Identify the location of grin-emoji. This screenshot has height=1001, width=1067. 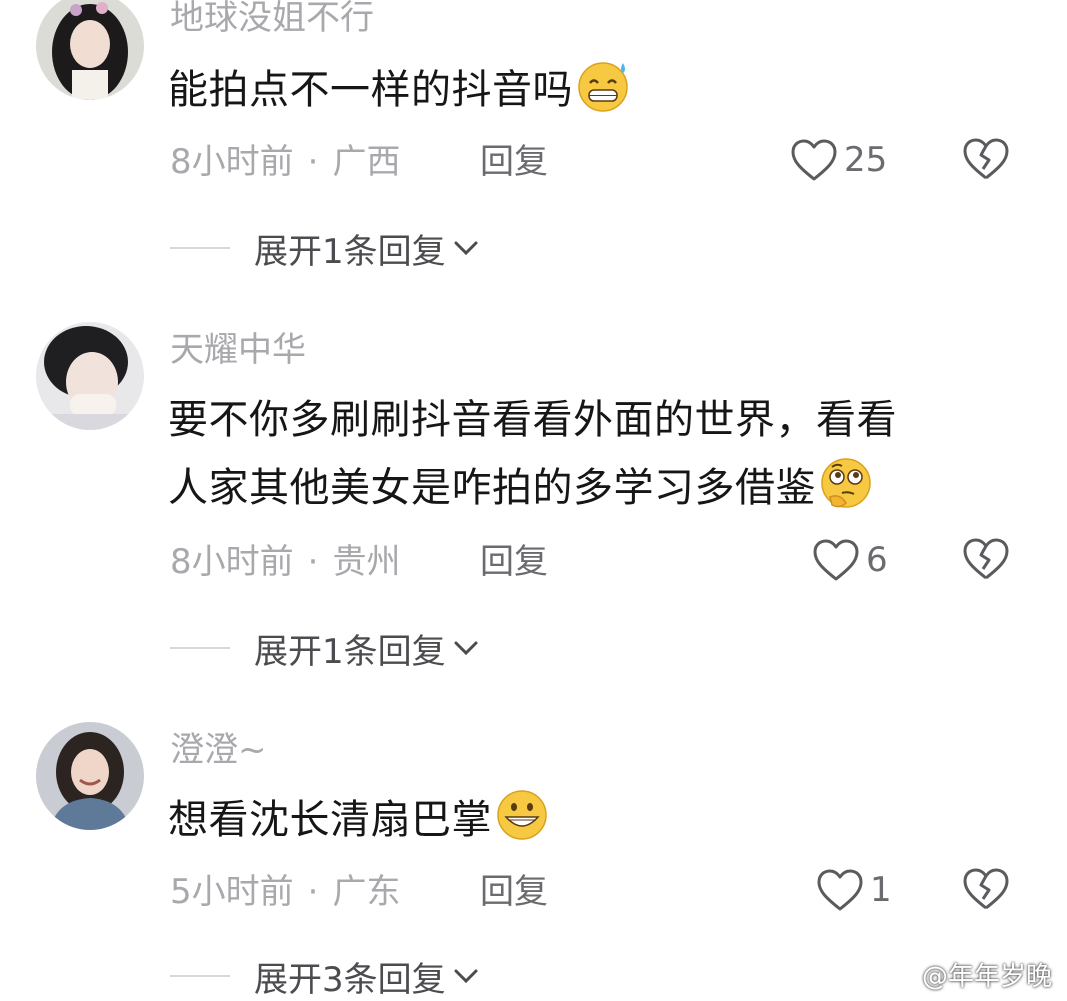
(522, 815).